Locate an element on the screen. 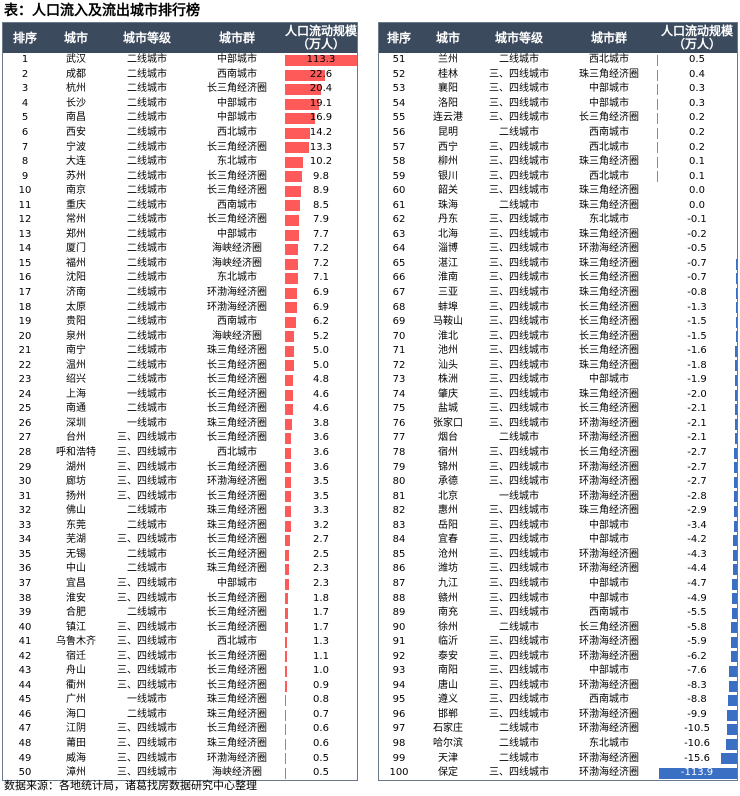 The height and width of the screenshot is (796, 740). rank-cell: 45 is located at coordinates (25, 700).